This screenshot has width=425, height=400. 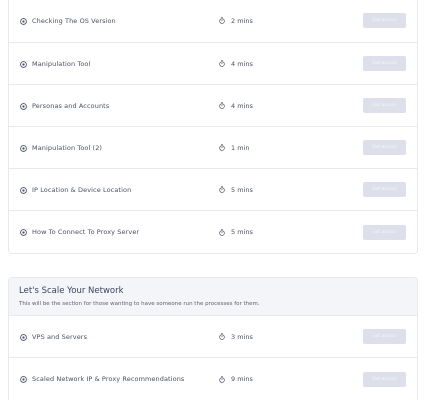 I want to click on lesson-row: VPS and Servers 3 mins Get access, so click(x=213, y=337).